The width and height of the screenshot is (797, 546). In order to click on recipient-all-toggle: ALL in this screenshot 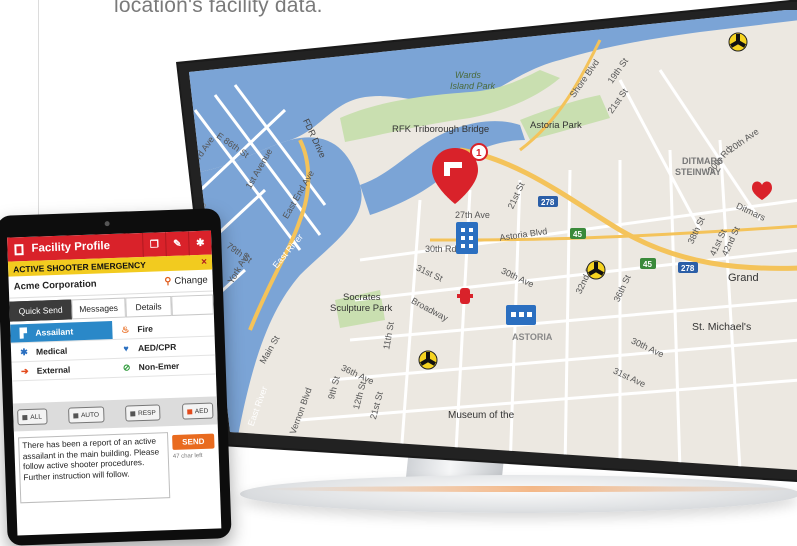, I will do `click(32, 417)`.